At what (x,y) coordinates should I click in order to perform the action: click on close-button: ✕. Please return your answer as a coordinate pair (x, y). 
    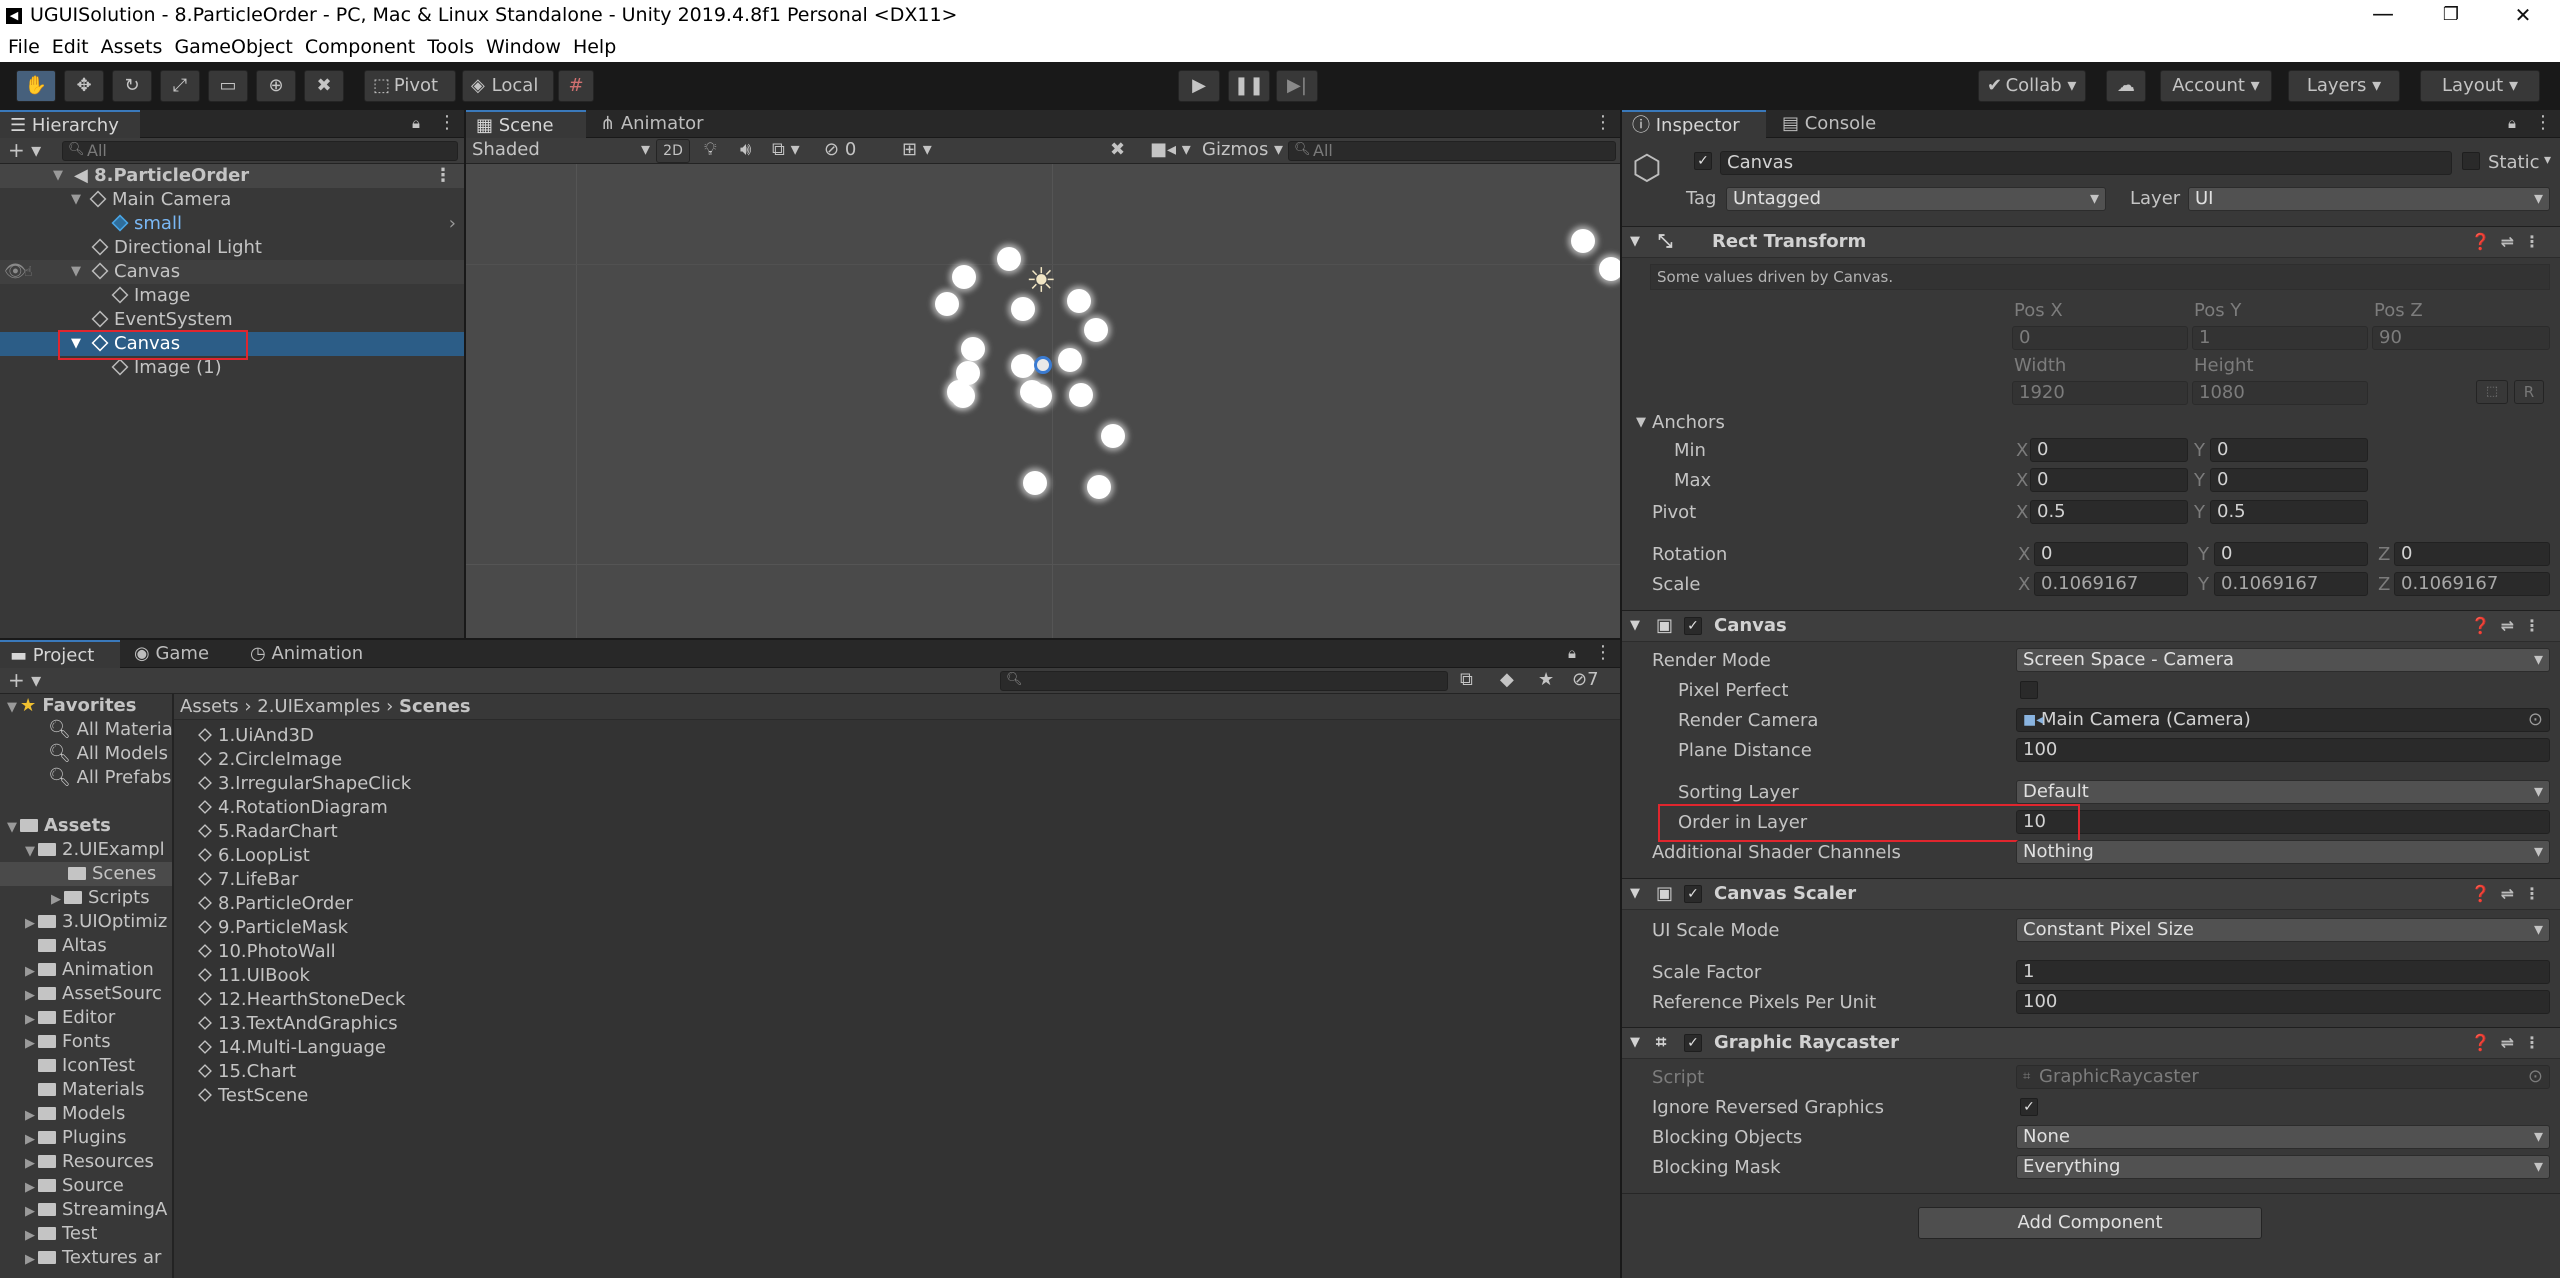
    Looking at the image, I should click on (2523, 16).